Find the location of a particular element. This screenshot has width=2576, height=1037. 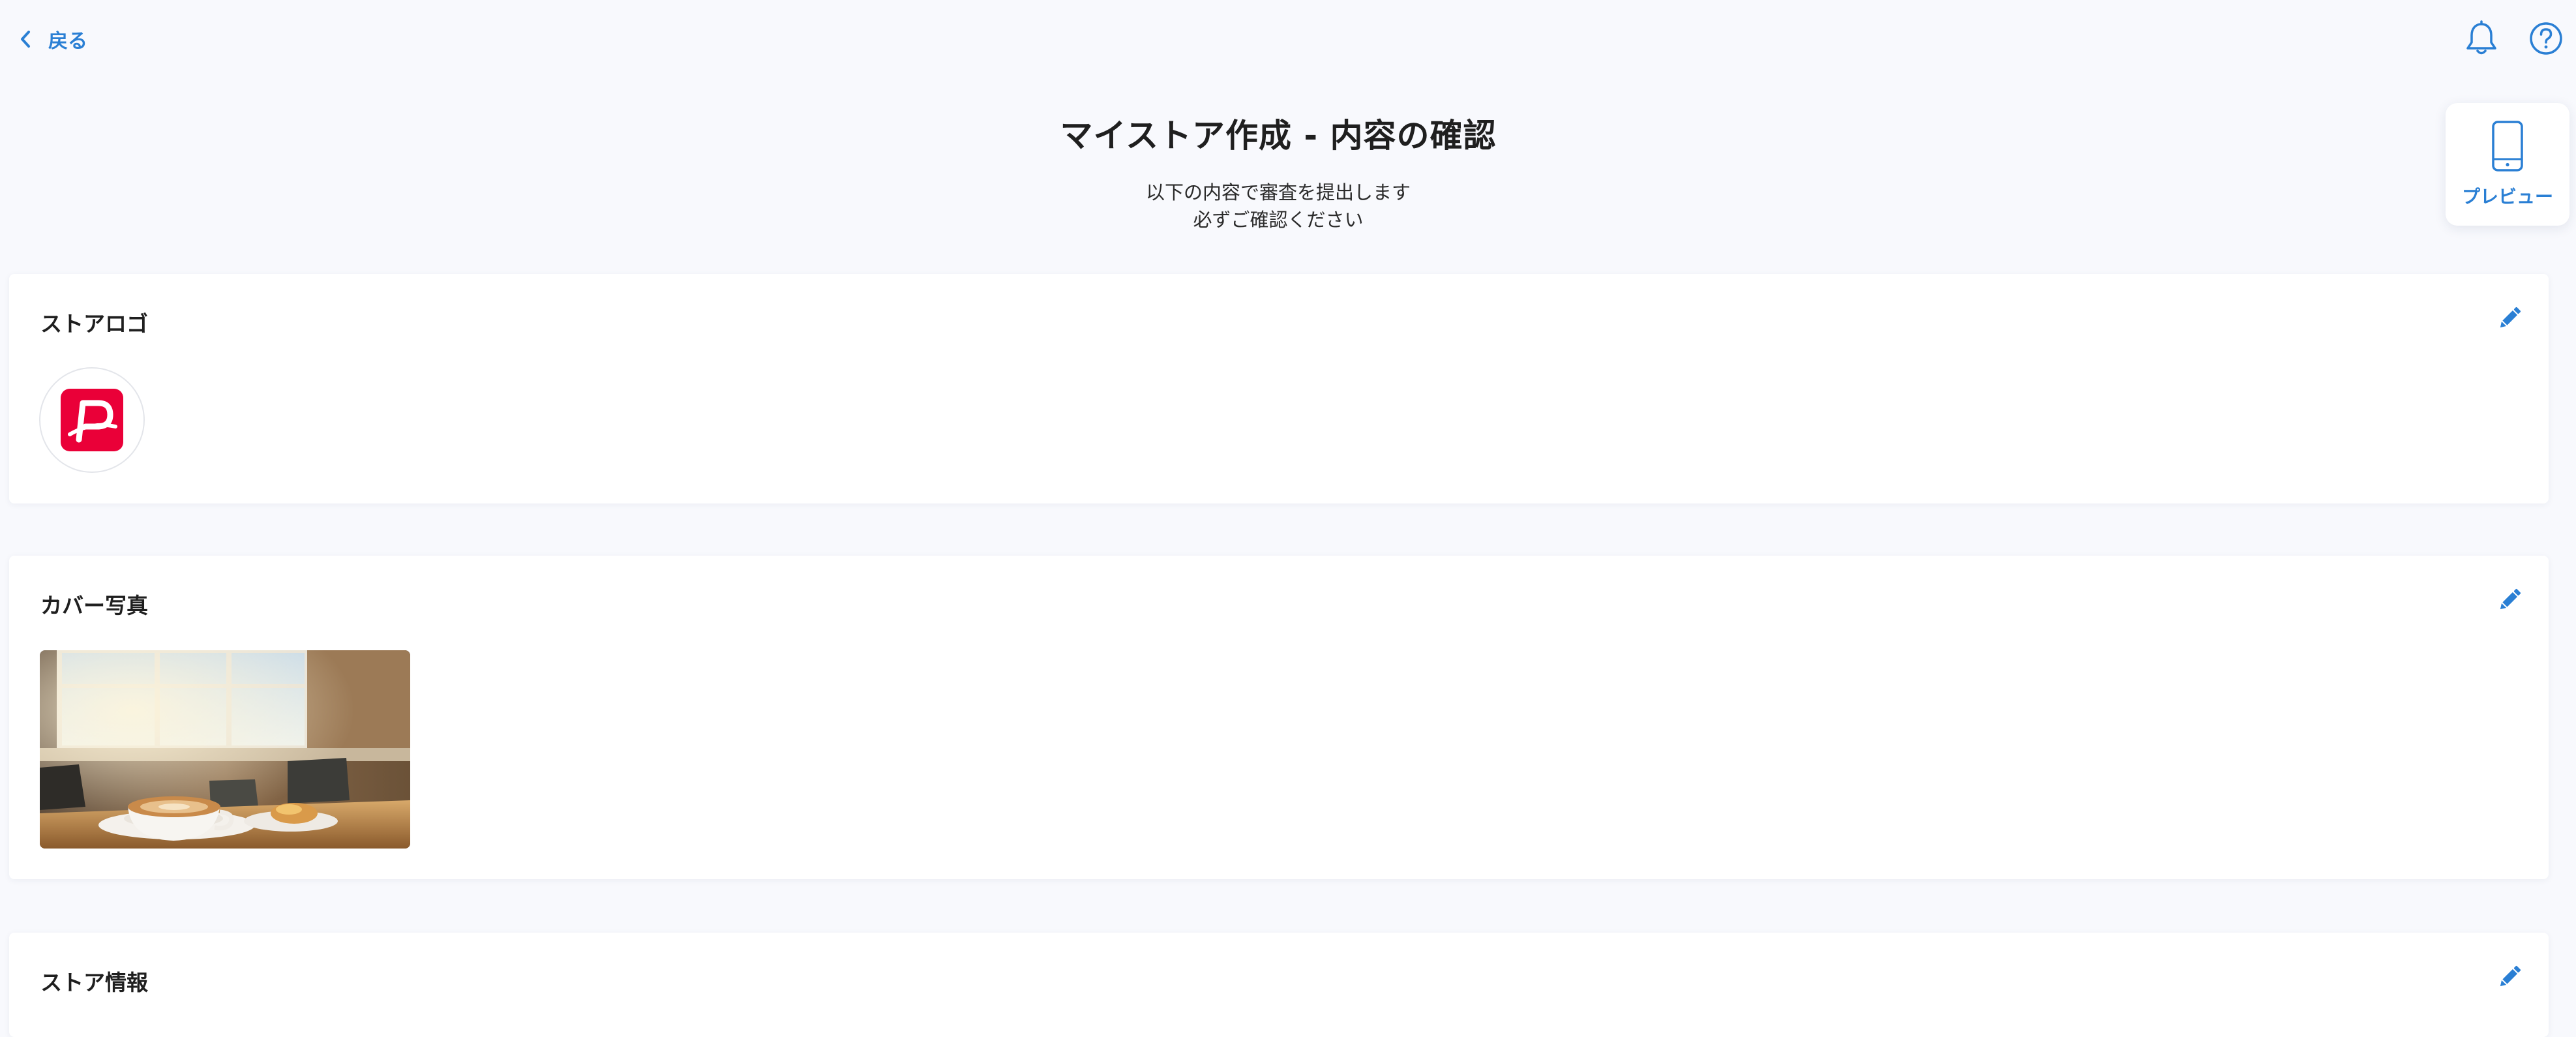

bell-icon is located at coordinates (2481, 38).